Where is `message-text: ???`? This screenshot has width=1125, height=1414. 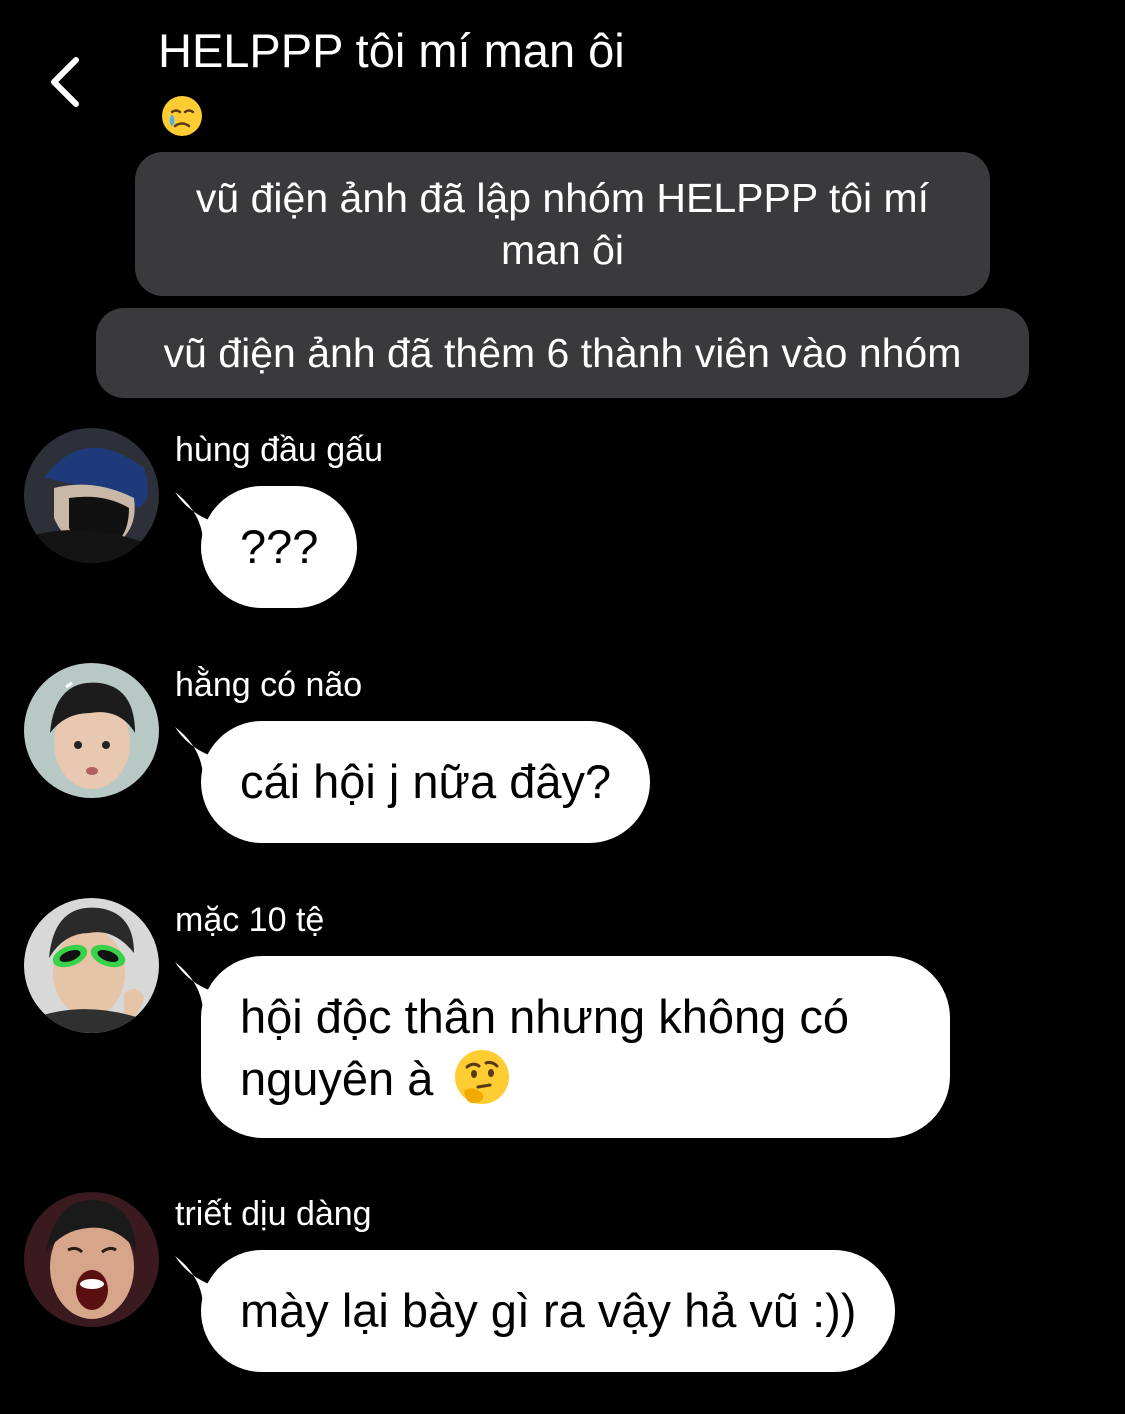 message-text: ??? is located at coordinates (279, 546).